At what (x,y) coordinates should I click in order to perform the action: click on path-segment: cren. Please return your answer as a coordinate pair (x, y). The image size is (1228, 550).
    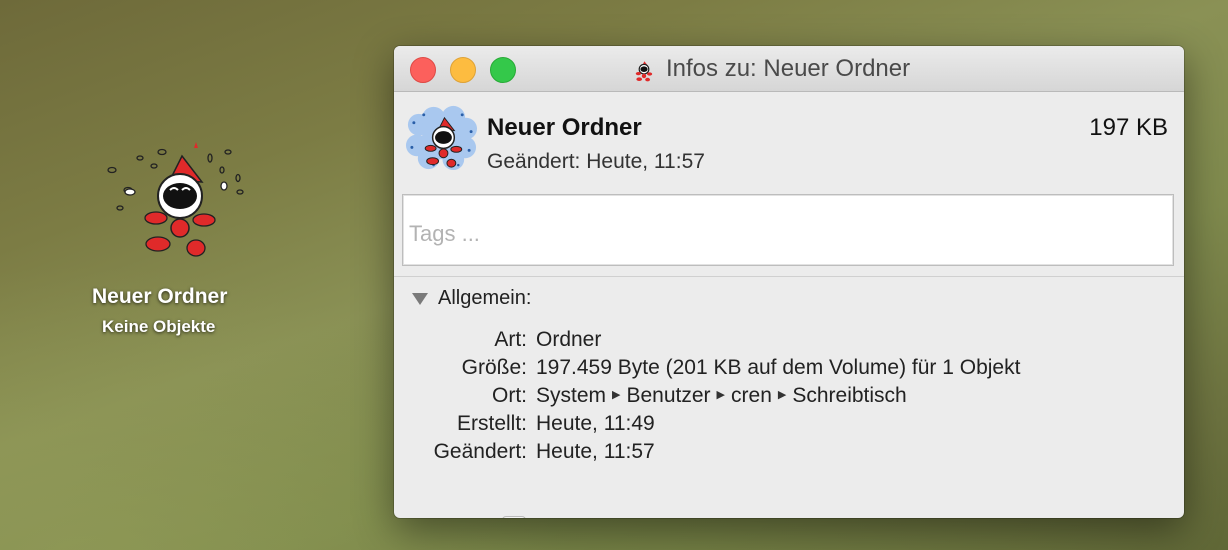
    Looking at the image, I should click on (751, 395).